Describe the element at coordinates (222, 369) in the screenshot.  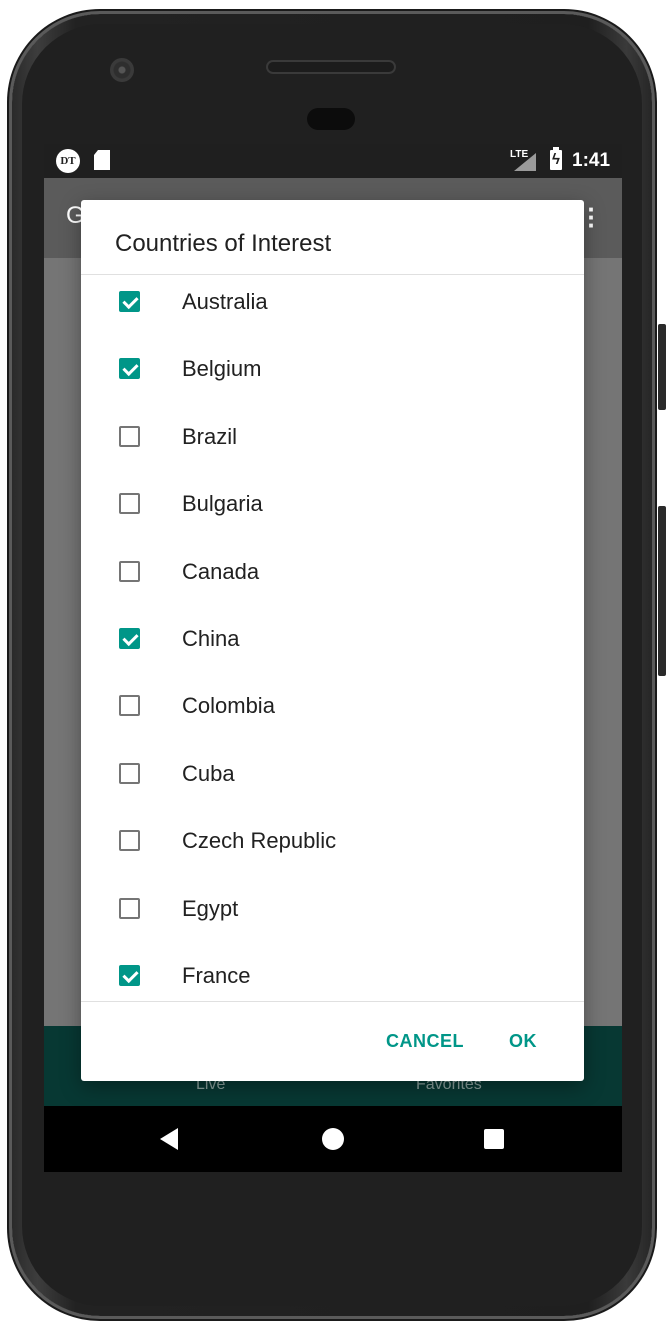
I see `list-item-label: Belgium` at that location.